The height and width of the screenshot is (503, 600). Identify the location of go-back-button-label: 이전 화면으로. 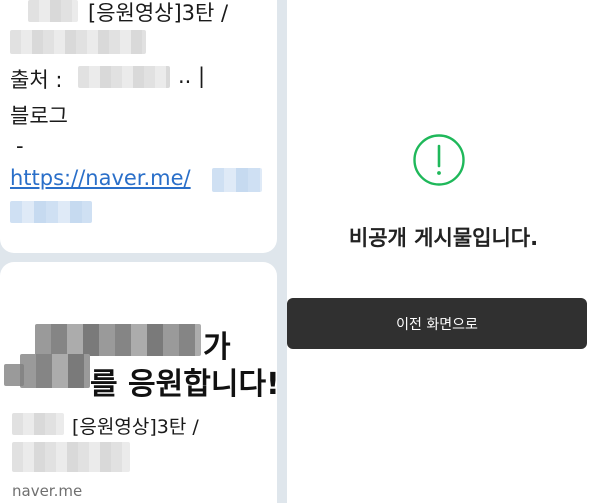
(437, 324).